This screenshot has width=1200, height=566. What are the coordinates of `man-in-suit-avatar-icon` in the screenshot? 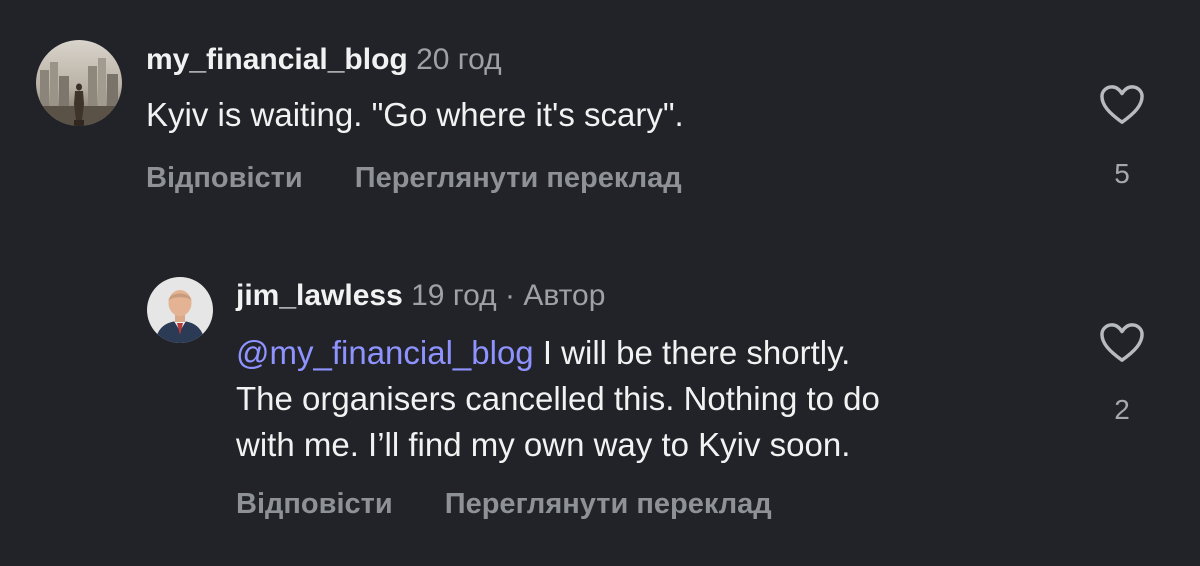 It's located at (180, 310).